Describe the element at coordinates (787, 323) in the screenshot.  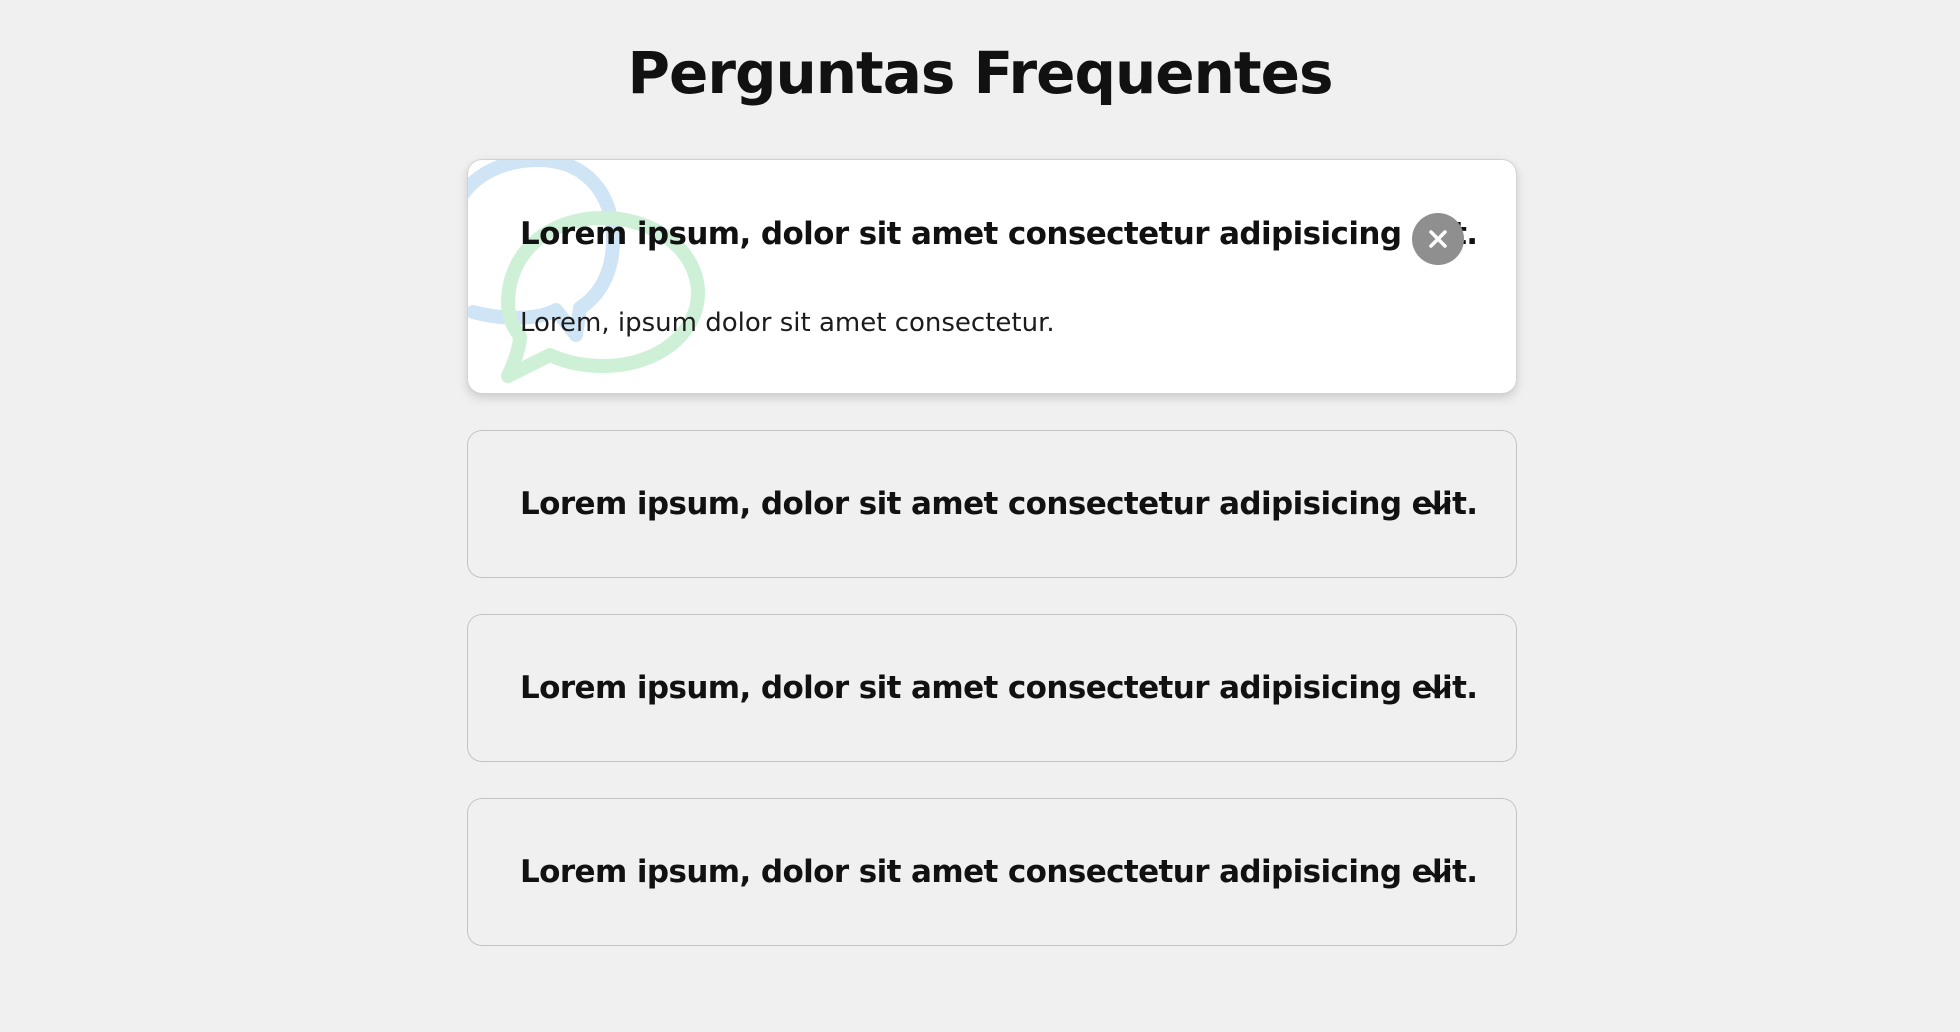
I see `faq-answer: Lorem, ipsum dolor sit amet consectetur.` at that location.